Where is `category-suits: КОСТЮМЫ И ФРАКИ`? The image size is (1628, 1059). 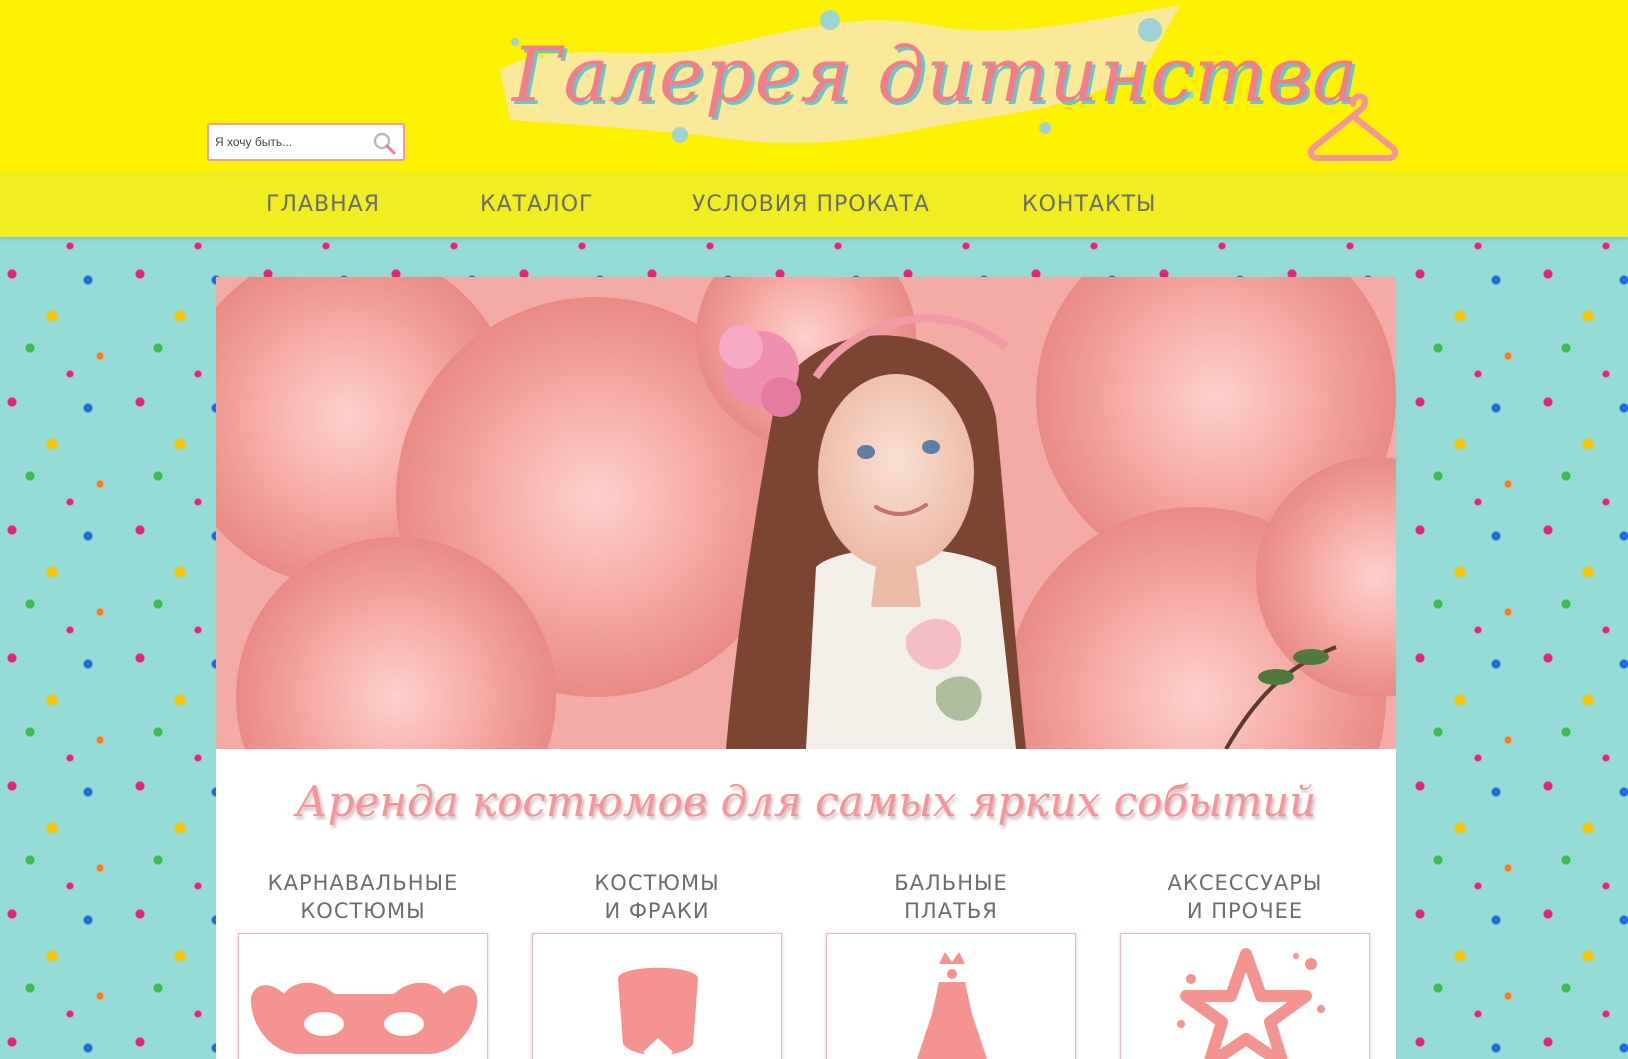 category-suits: КОСТЮМЫ И ФРАКИ is located at coordinates (657, 964).